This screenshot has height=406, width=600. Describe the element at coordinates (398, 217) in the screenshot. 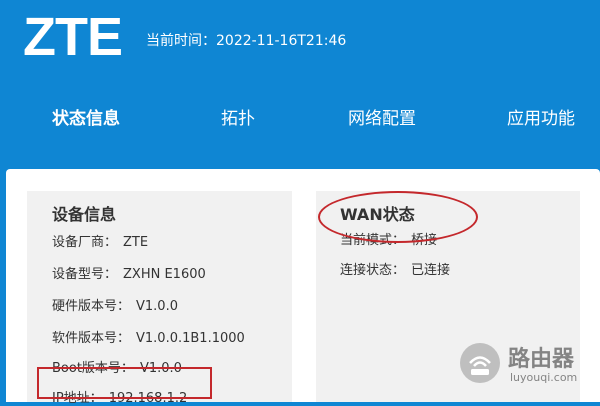

I see `wan-highlight-oval` at that location.